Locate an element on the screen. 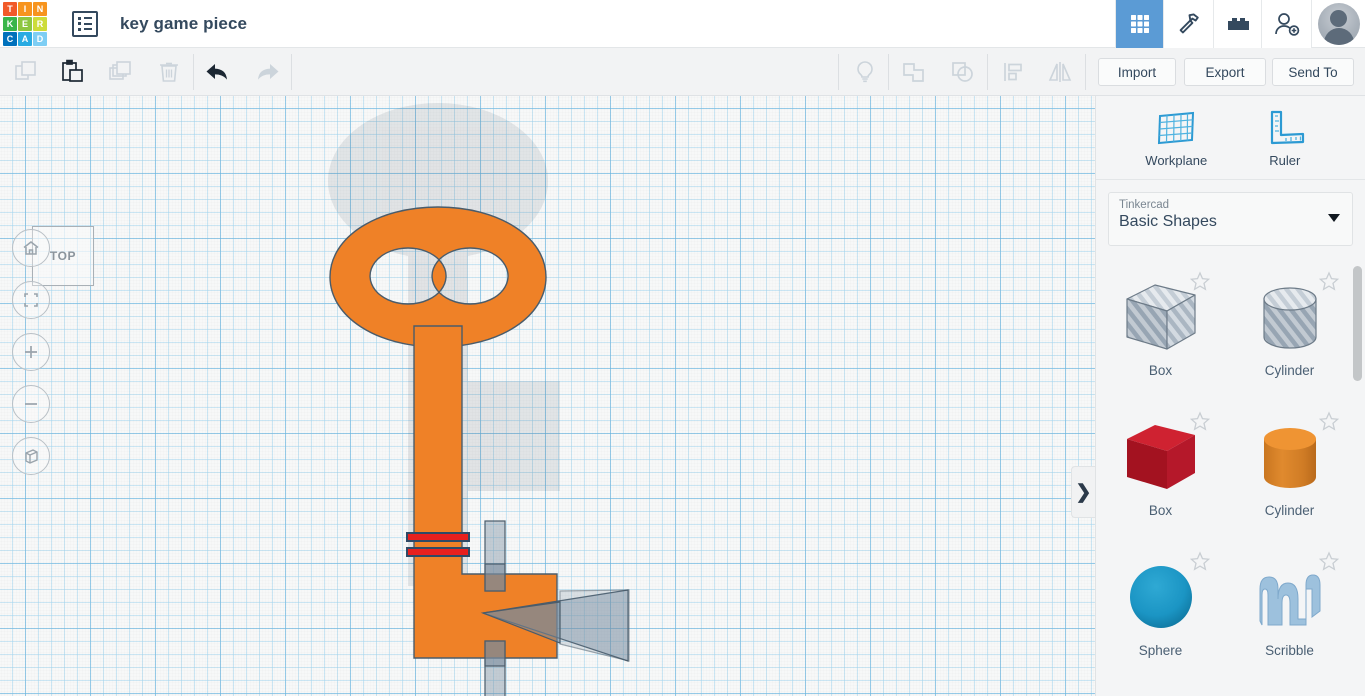 This screenshot has width=1365, height=696. header-actions is located at coordinates (1240, 24).